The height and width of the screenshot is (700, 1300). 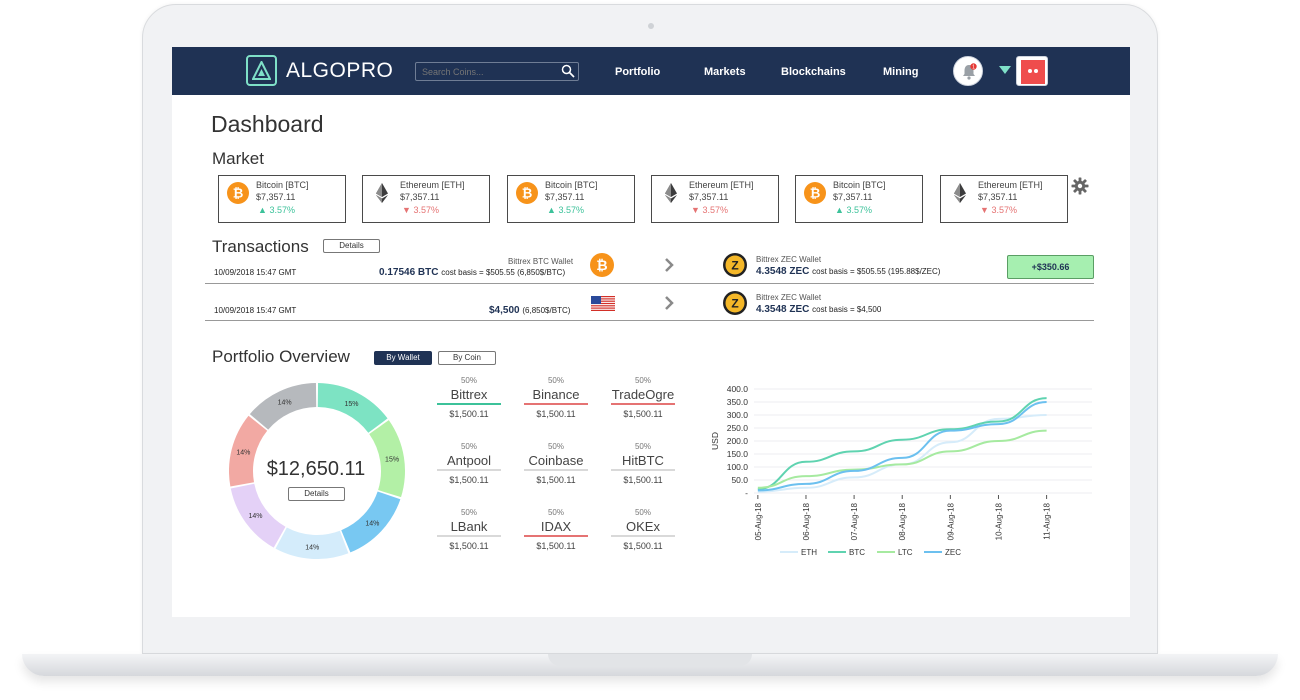 What do you see at coordinates (738, 402) in the screenshot?
I see `y-tick-label: 350.0` at bounding box center [738, 402].